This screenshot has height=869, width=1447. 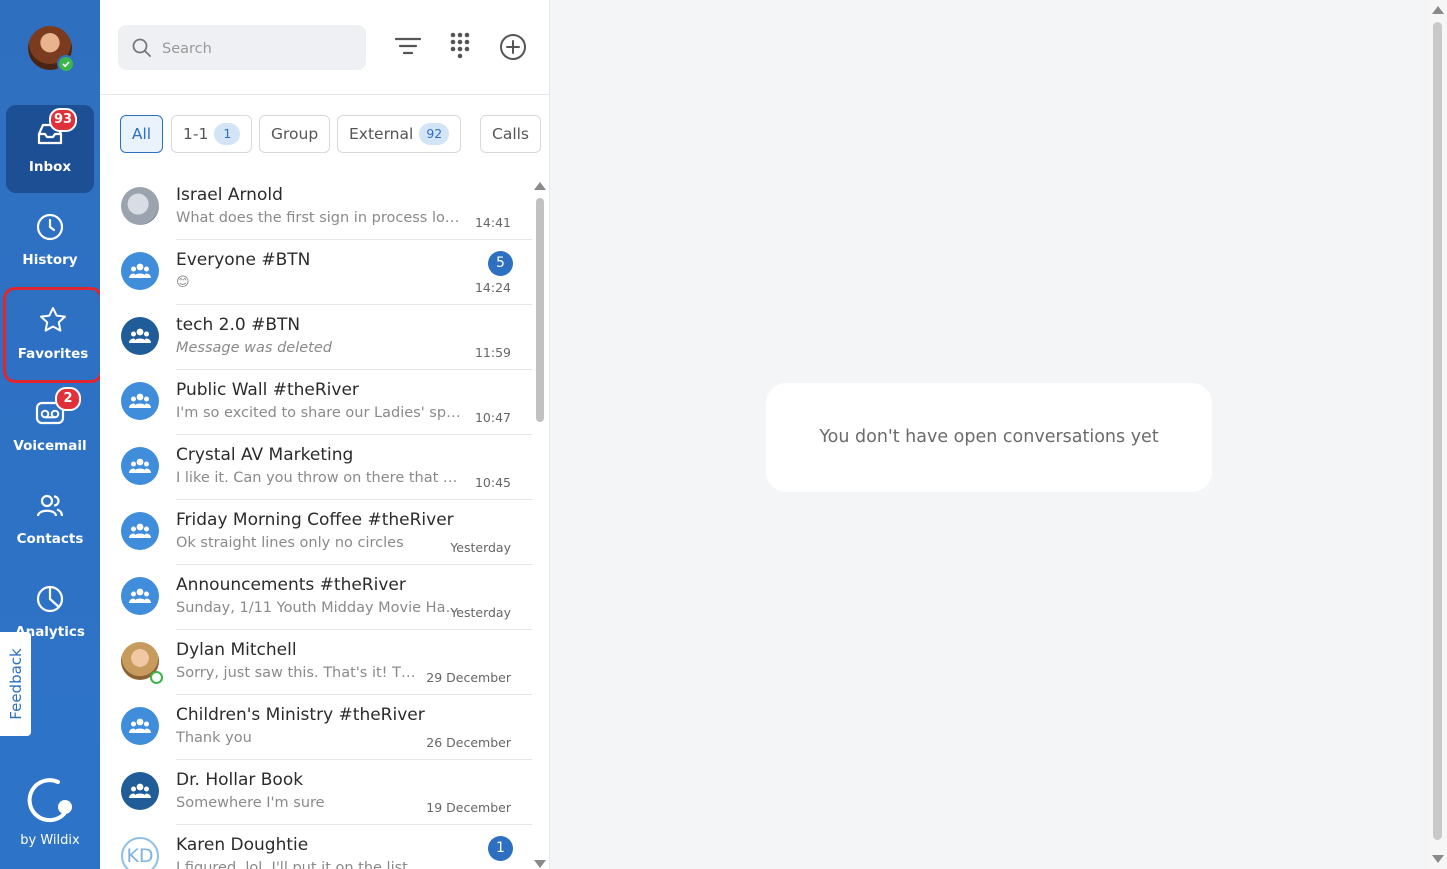 I want to click on empty-state-card: You don't have open conversations yet, so click(x=989, y=437).